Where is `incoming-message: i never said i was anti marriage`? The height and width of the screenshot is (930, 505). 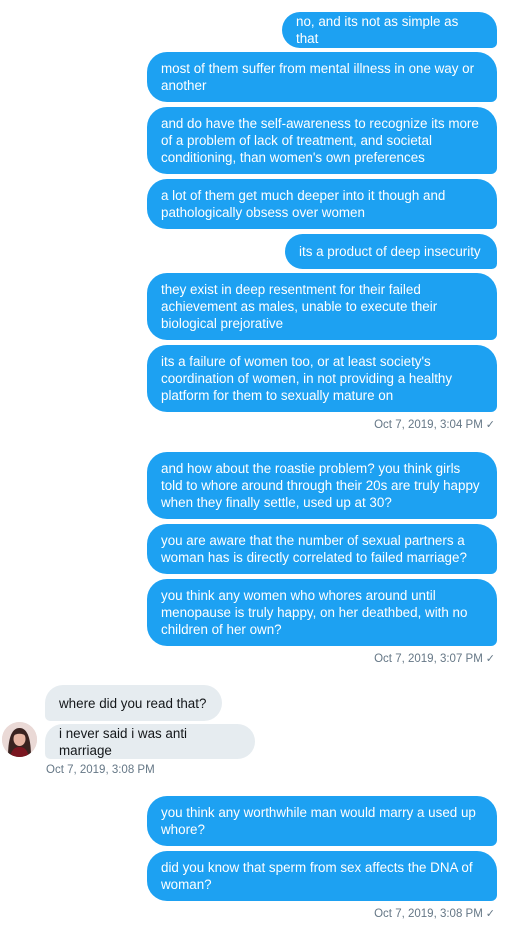
incoming-message: i never said i was anti marriage is located at coordinates (150, 741).